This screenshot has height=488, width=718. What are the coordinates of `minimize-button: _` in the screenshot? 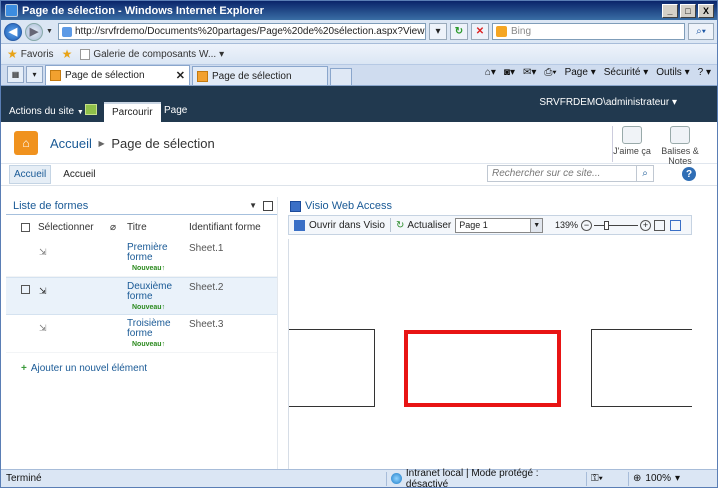 It's located at (670, 10).